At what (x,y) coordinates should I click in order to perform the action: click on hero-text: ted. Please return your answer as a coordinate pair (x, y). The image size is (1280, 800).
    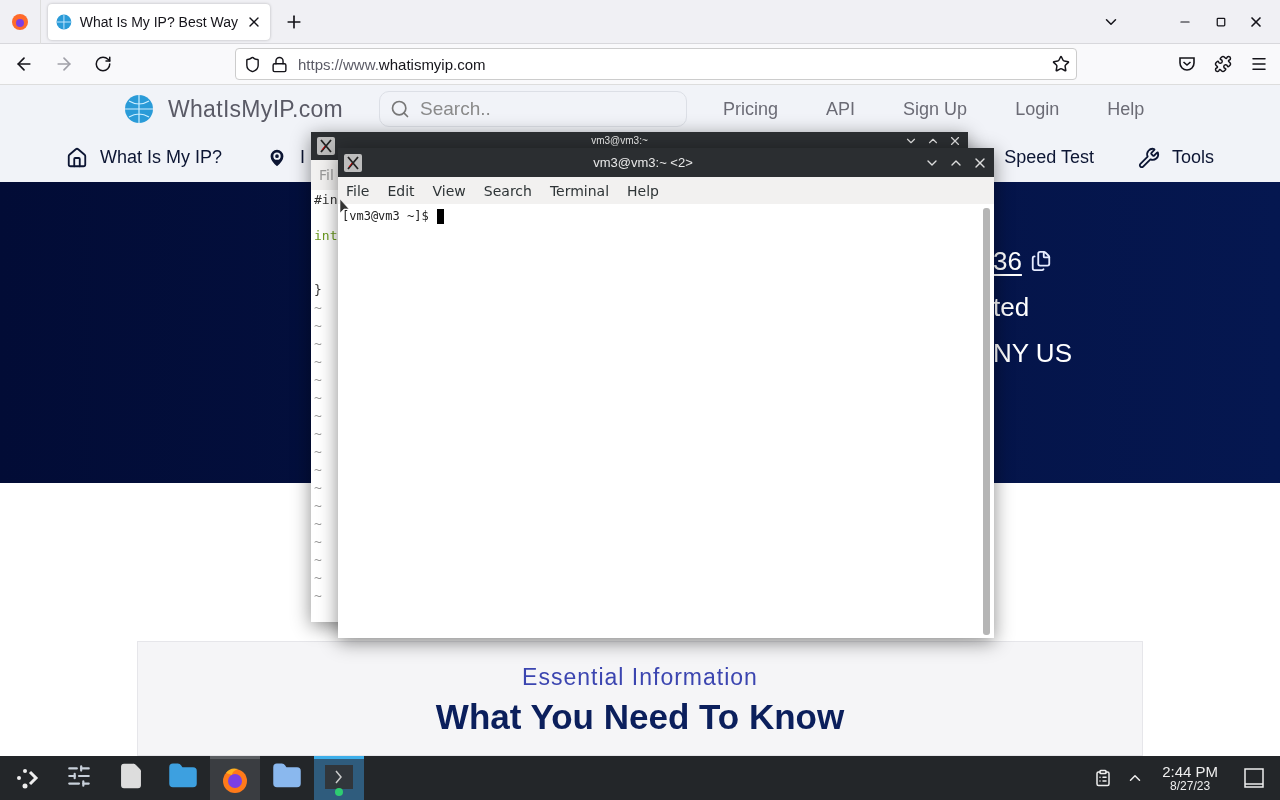
    Looking at the image, I should click on (1011, 307).